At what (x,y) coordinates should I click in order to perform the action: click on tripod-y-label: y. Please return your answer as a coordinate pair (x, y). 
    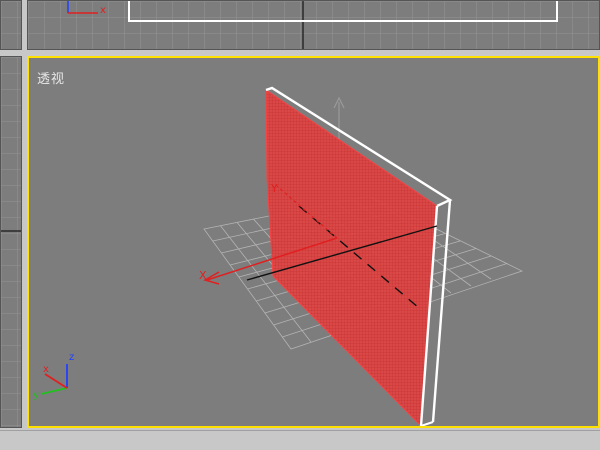
    Looking at the image, I should click on (36, 395).